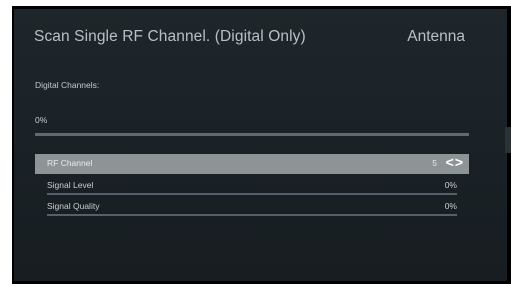  Describe the element at coordinates (41, 120) in the screenshot. I see `scan-progress-text: 0%` at that location.